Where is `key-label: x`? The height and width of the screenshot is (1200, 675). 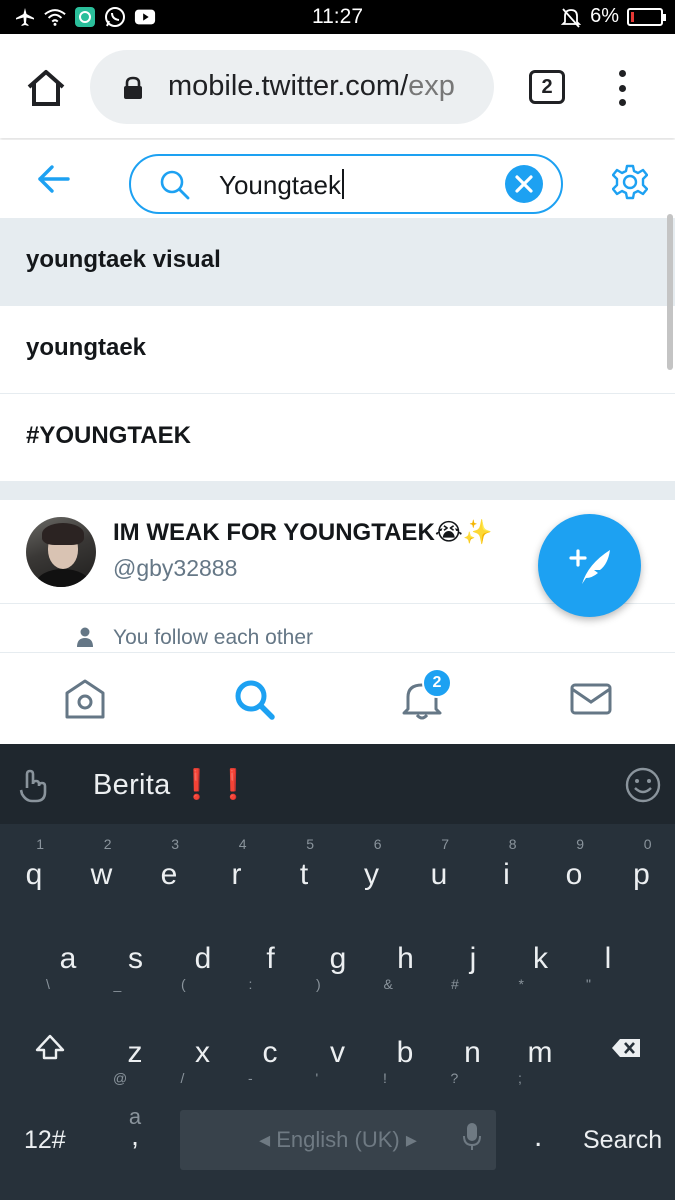
key-label: x is located at coordinates (202, 1052).